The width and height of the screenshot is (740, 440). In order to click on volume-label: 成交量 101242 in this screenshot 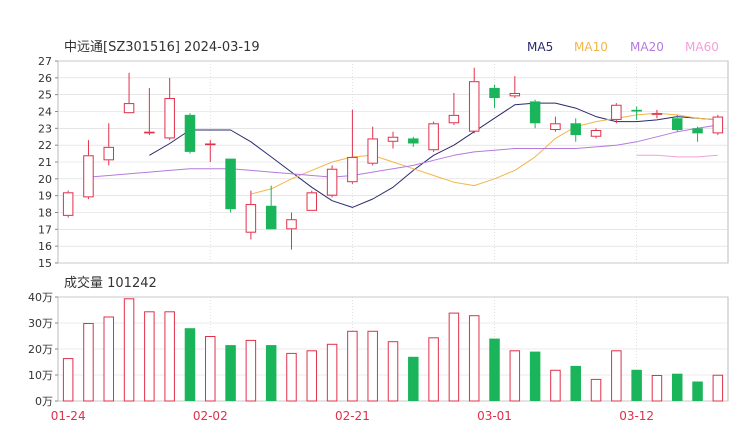, I will do `click(110, 283)`.